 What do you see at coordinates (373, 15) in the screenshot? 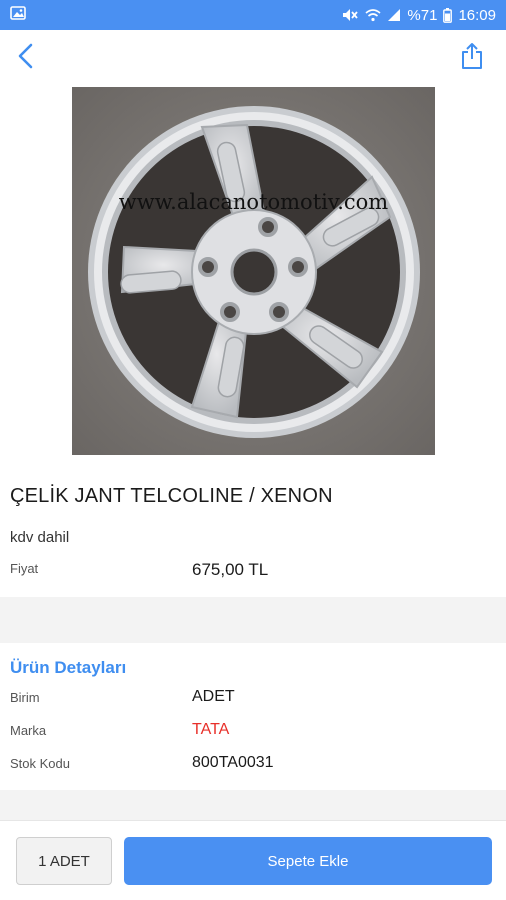
I see `wifi-icon` at bounding box center [373, 15].